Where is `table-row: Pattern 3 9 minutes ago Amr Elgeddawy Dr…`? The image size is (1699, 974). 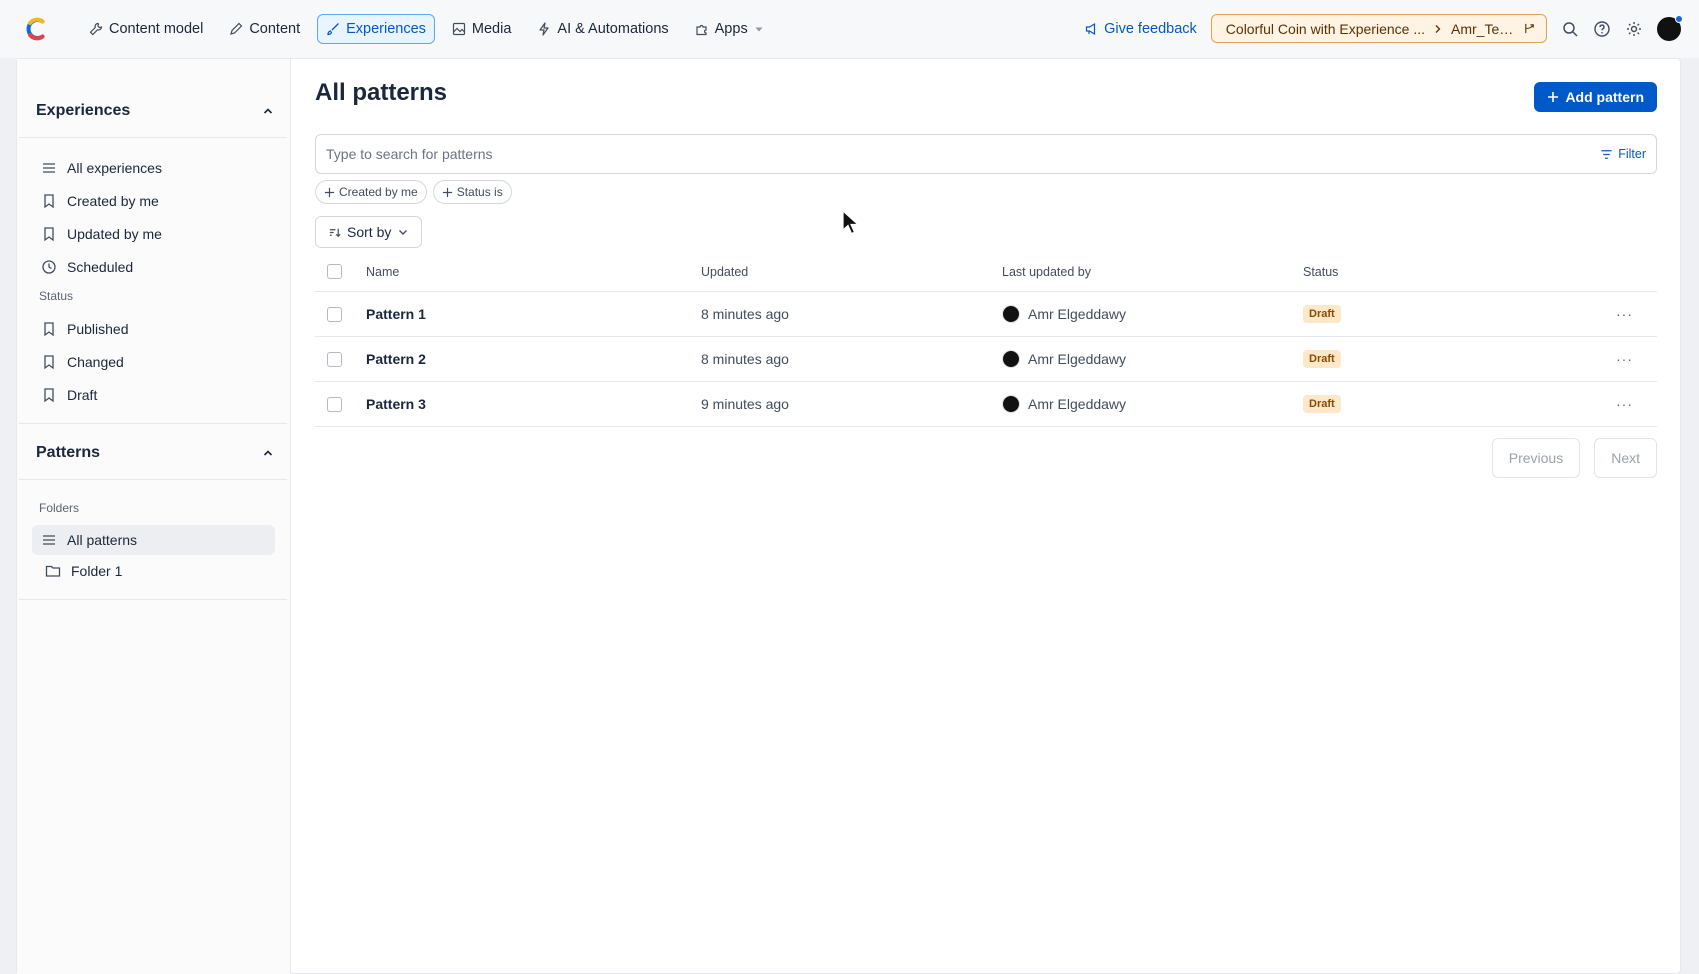 table-row: Pattern 3 9 minutes ago Amr Elgeddawy Dr… is located at coordinates (986, 404).